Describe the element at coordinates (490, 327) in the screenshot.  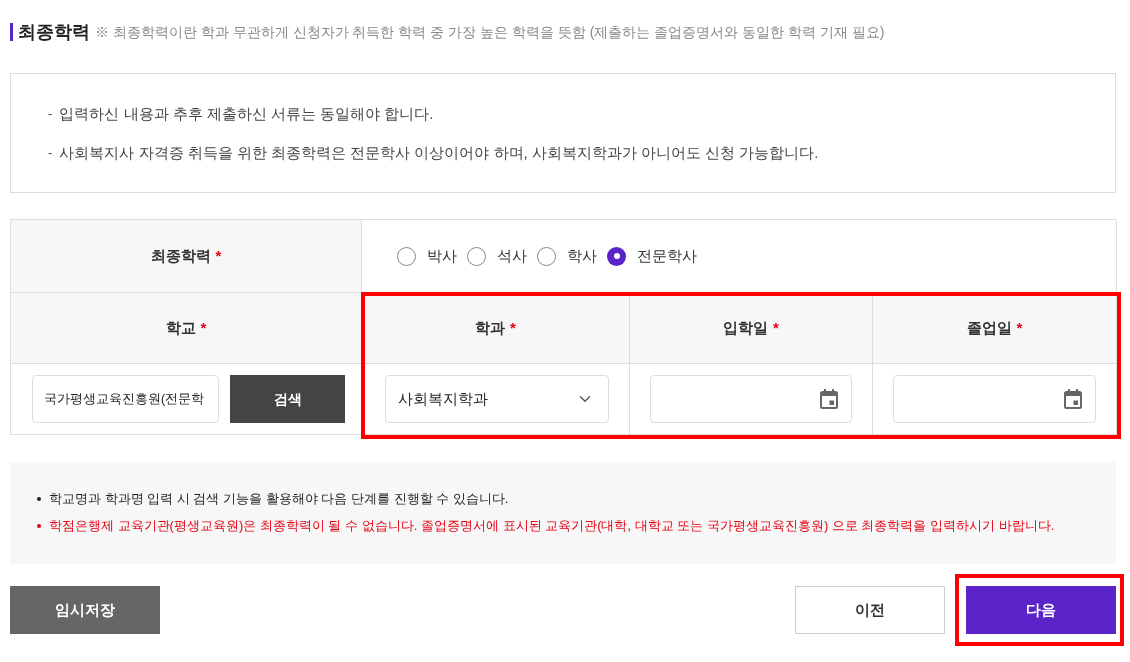
I see `field-label: 학과` at that location.